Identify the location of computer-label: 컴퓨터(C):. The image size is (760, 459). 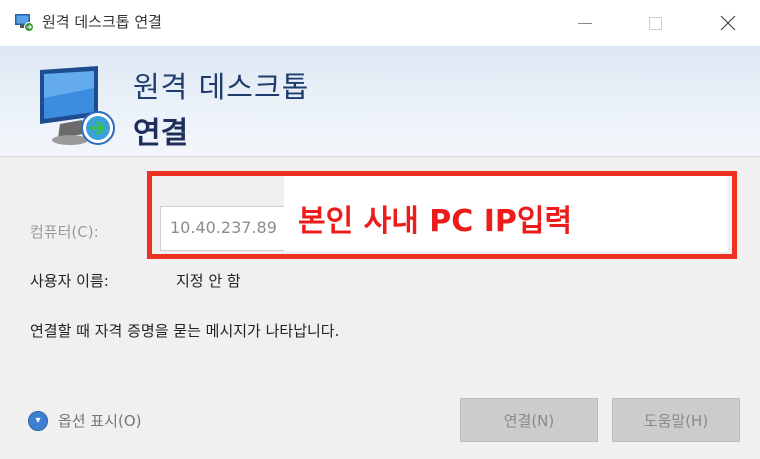
(64, 232).